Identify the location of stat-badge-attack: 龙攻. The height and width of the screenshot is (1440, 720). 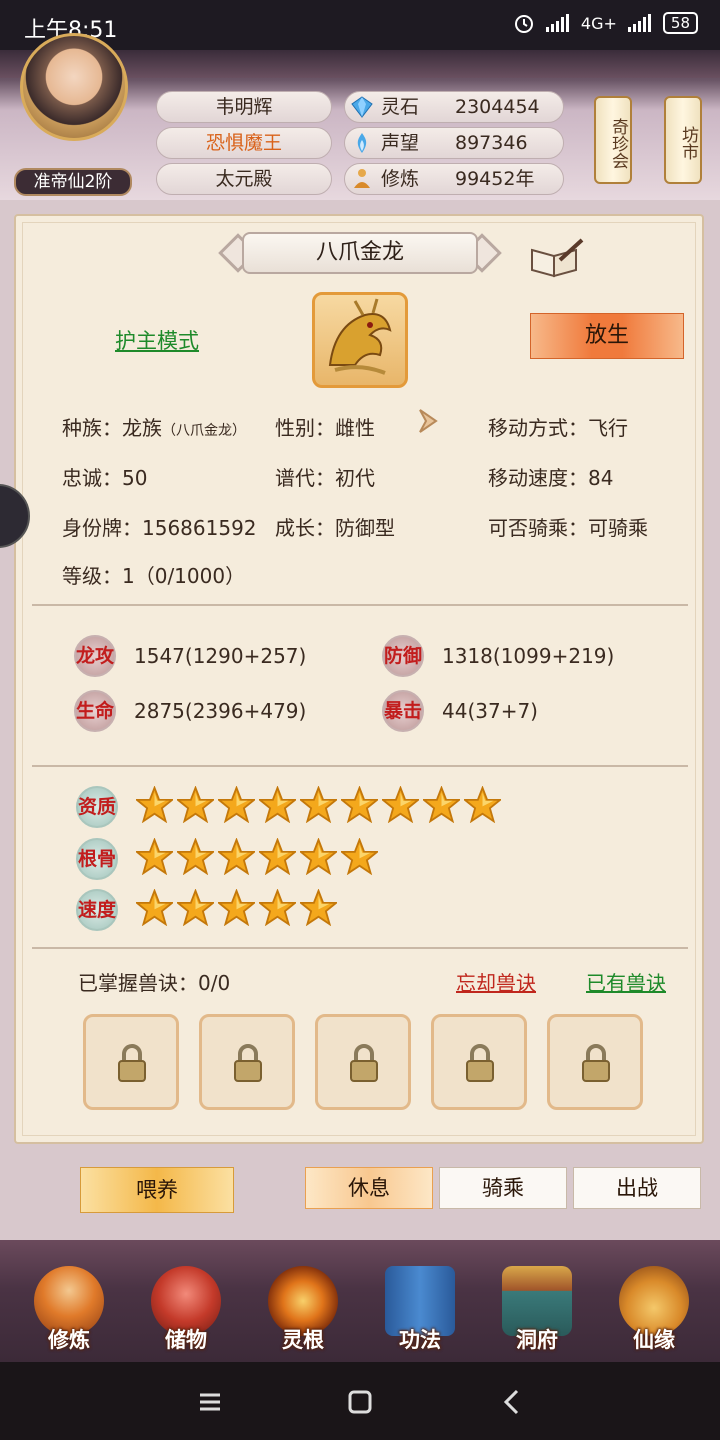
(95, 656).